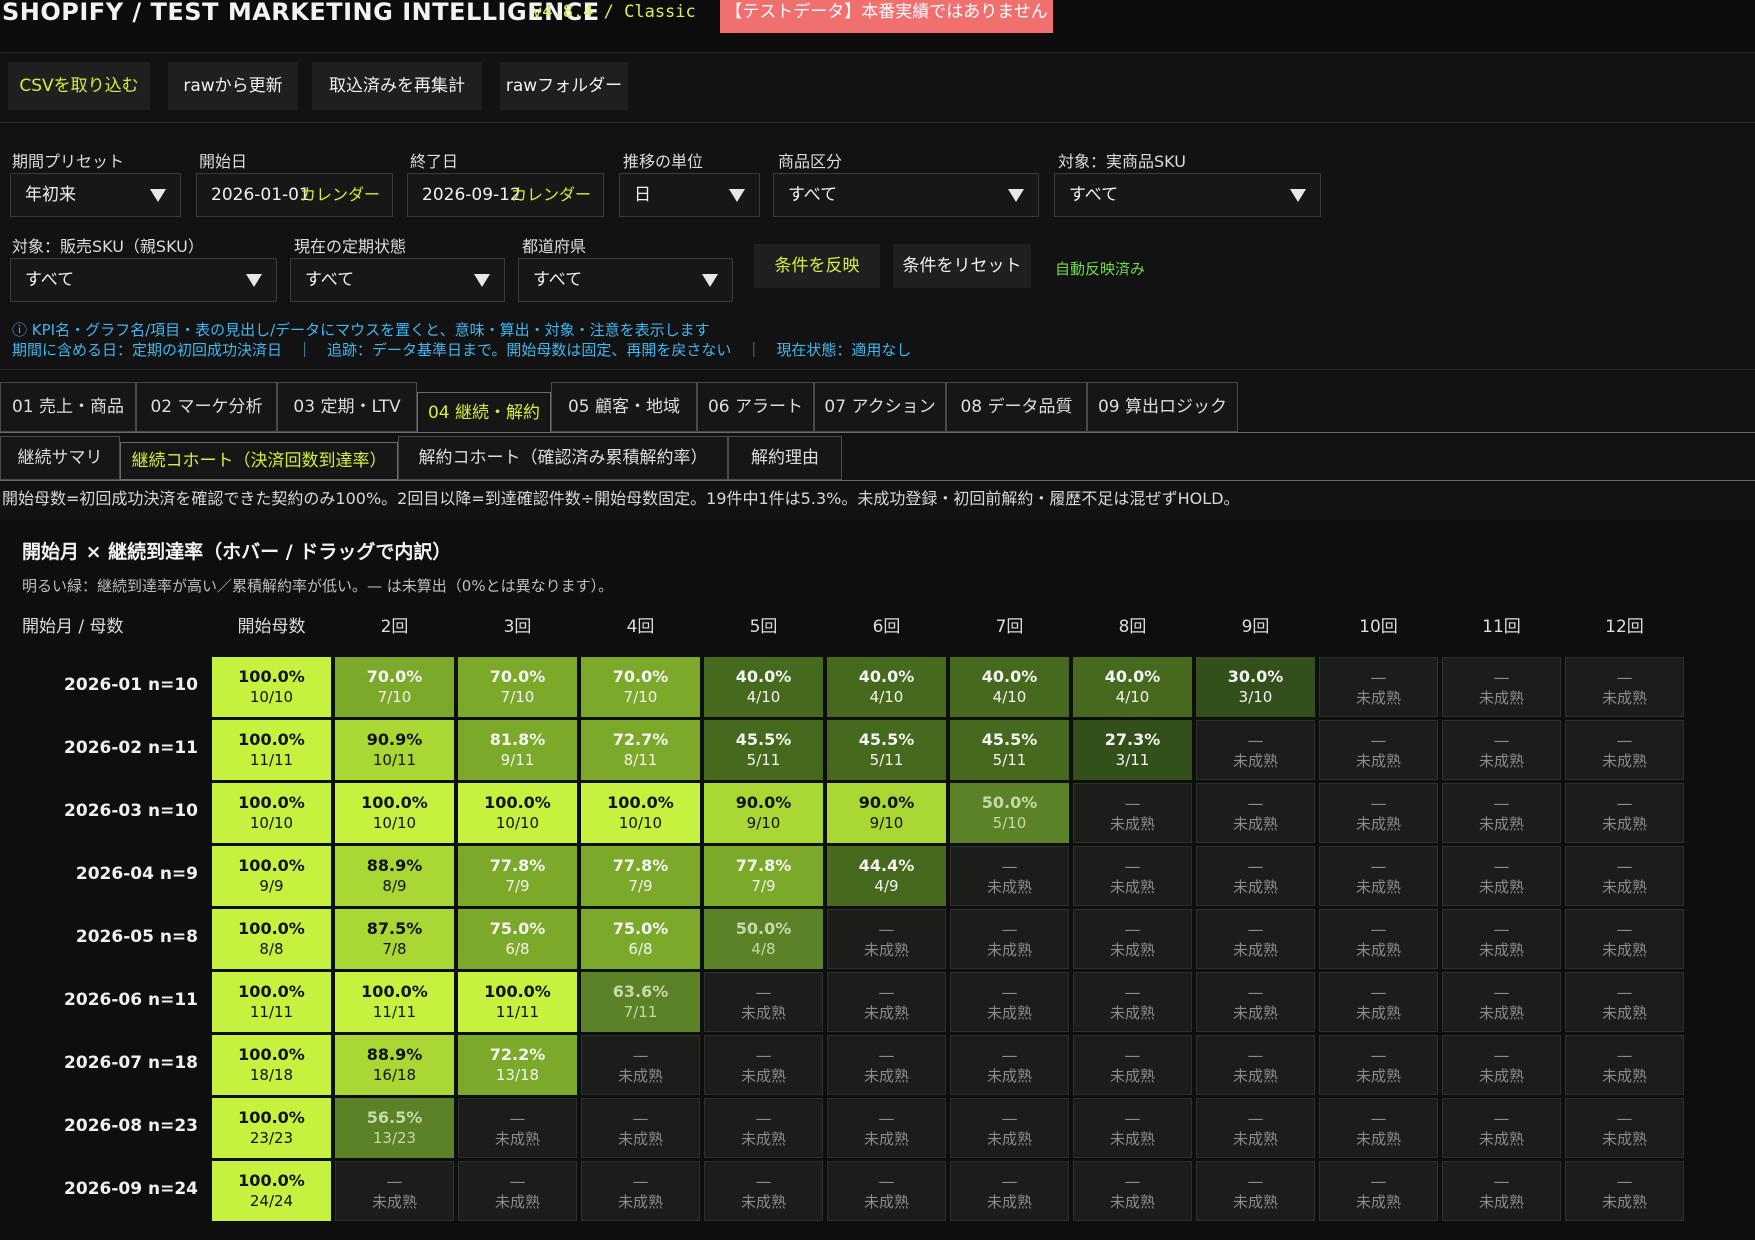  Describe the element at coordinates (397, 280) in the screenshot. I see `subscription-status-select: すべて` at that location.